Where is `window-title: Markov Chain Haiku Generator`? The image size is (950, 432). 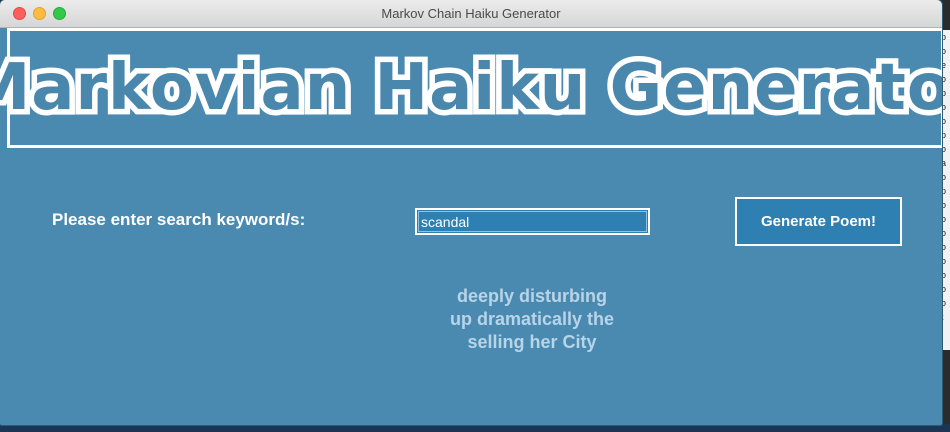
window-title: Markov Chain Haiku Generator is located at coordinates (471, 13).